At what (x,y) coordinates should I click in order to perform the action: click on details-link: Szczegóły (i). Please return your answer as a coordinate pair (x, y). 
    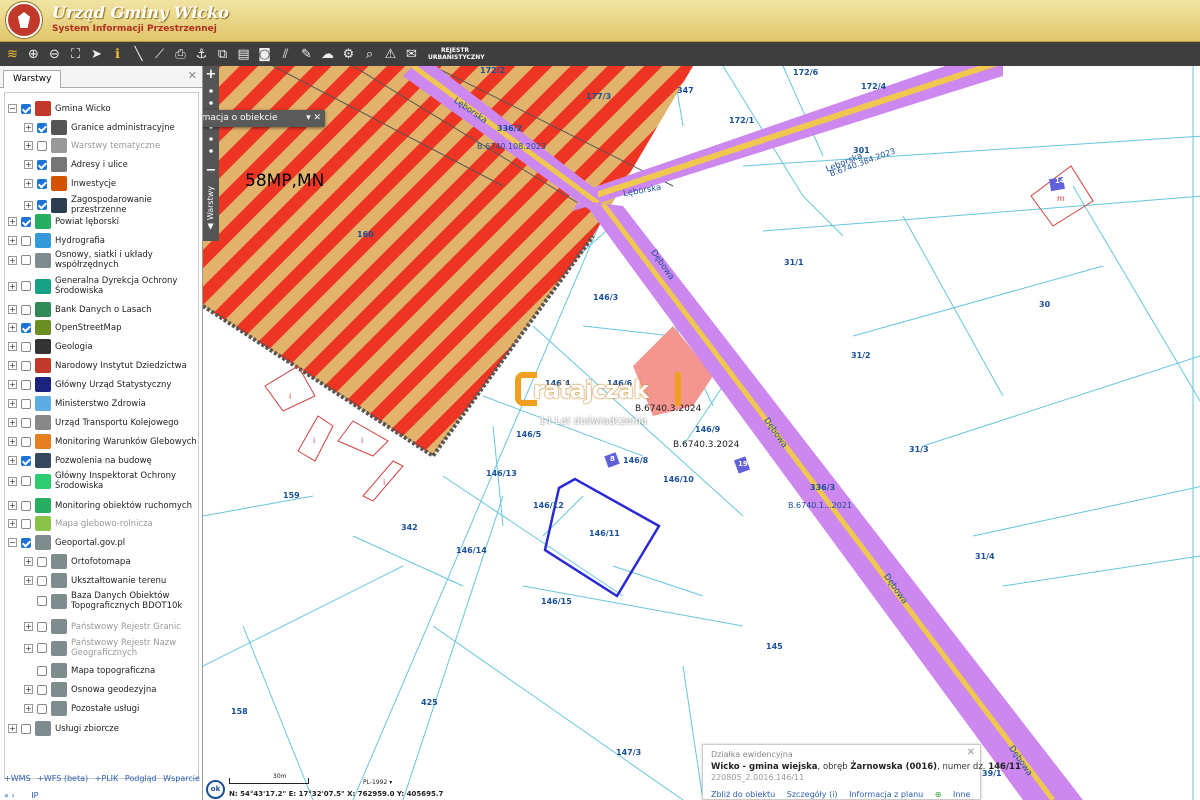
    Looking at the image, I should click on (812, 794).